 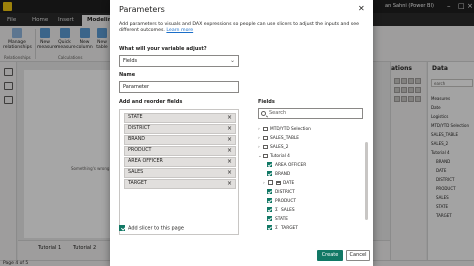 What do you see at coordinates (366, 181) in the screenshot?
I see `fields-scrollbar` at bounding box center [366, 181].